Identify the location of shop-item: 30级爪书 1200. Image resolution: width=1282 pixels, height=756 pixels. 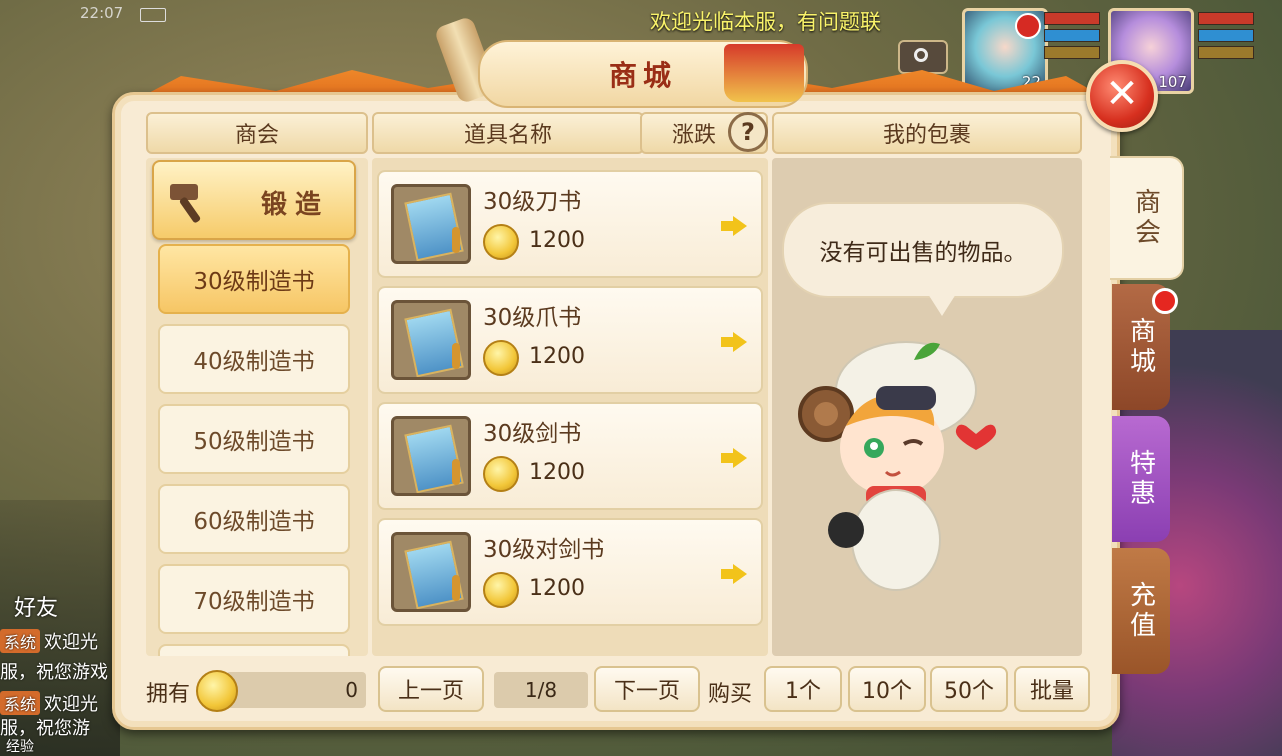
(570, 340).